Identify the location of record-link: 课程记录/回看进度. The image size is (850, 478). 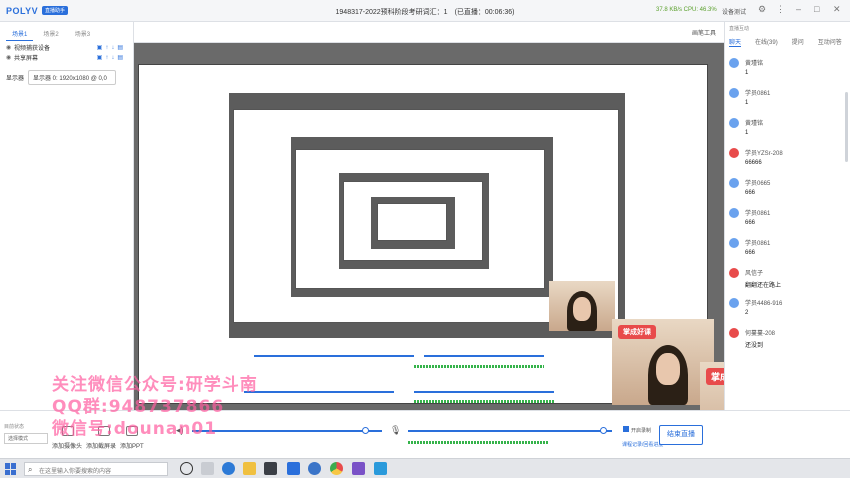
(642, 444).